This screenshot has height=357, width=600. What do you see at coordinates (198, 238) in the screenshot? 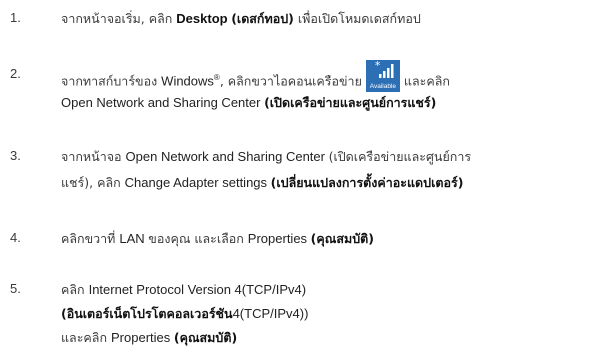
I see `step-text: ของคุณ และเลือก` at bounding box center [198, 238].